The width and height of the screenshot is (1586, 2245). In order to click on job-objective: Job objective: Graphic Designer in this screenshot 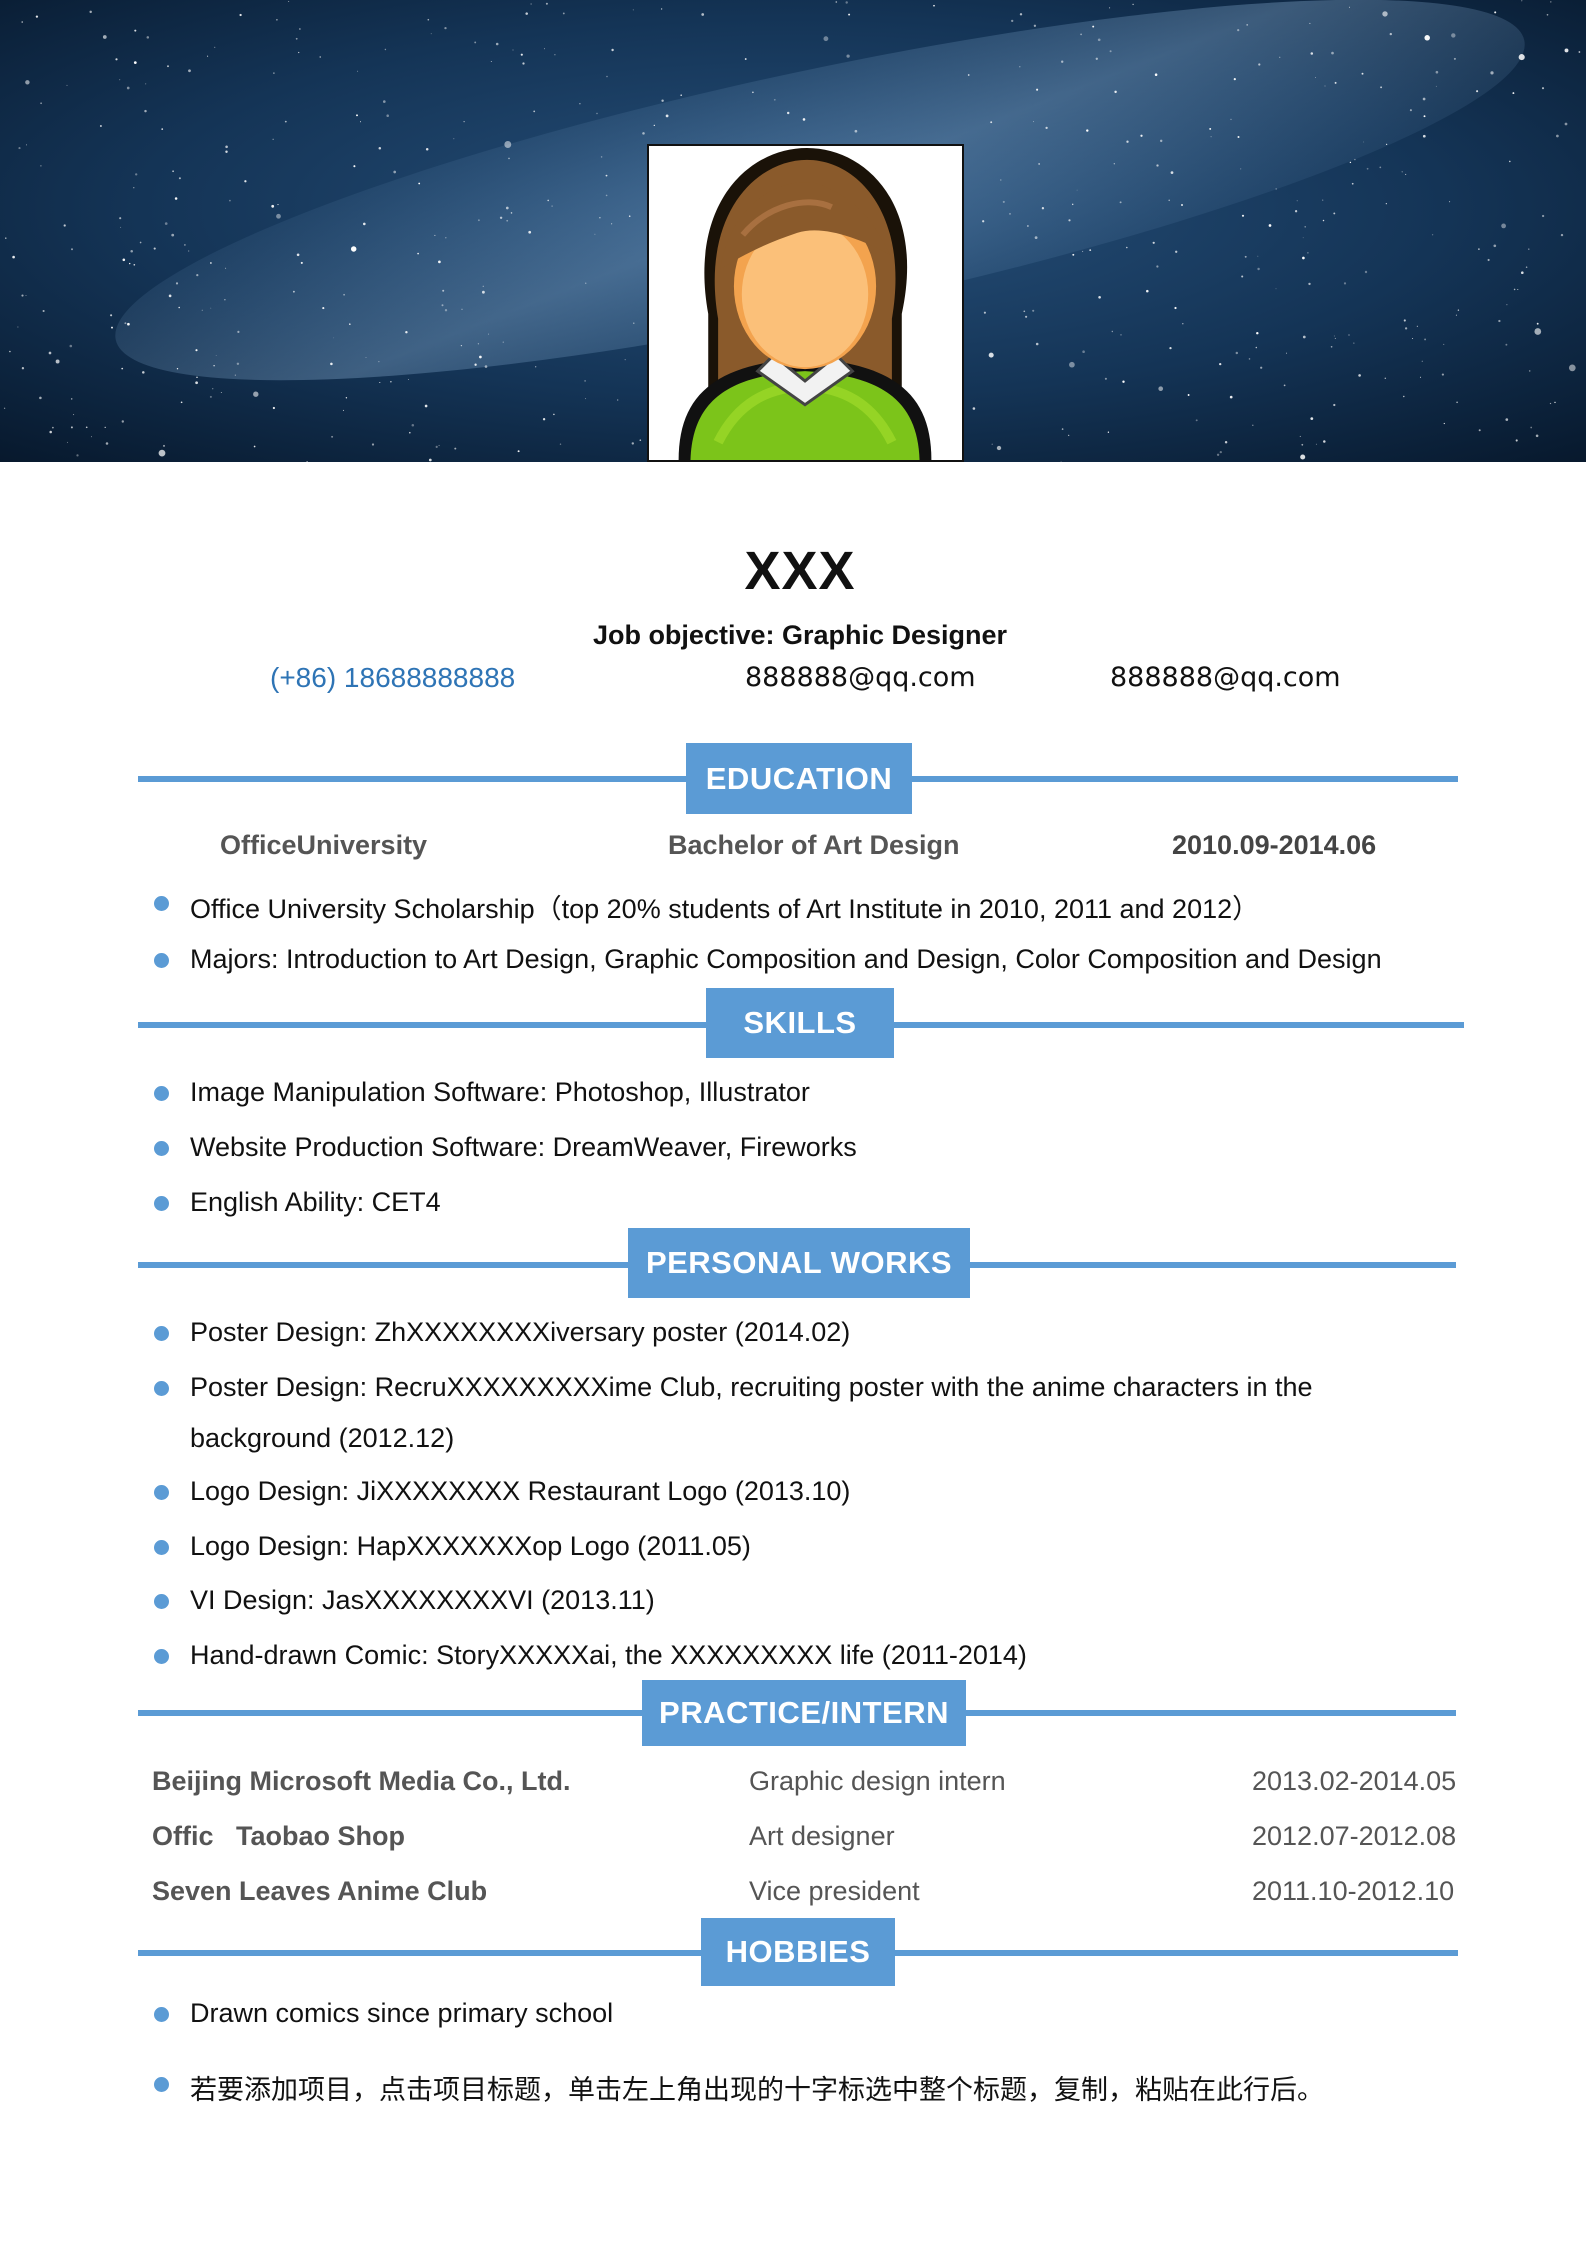, I will do `click(800, 635)`.